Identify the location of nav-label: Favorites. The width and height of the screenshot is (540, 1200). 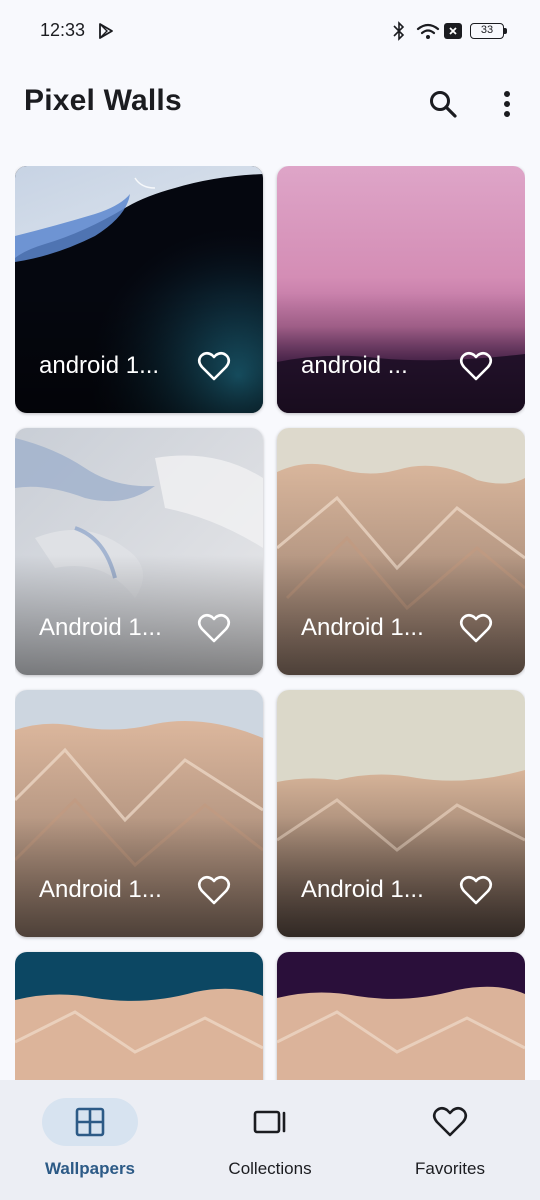
(450, 1168).